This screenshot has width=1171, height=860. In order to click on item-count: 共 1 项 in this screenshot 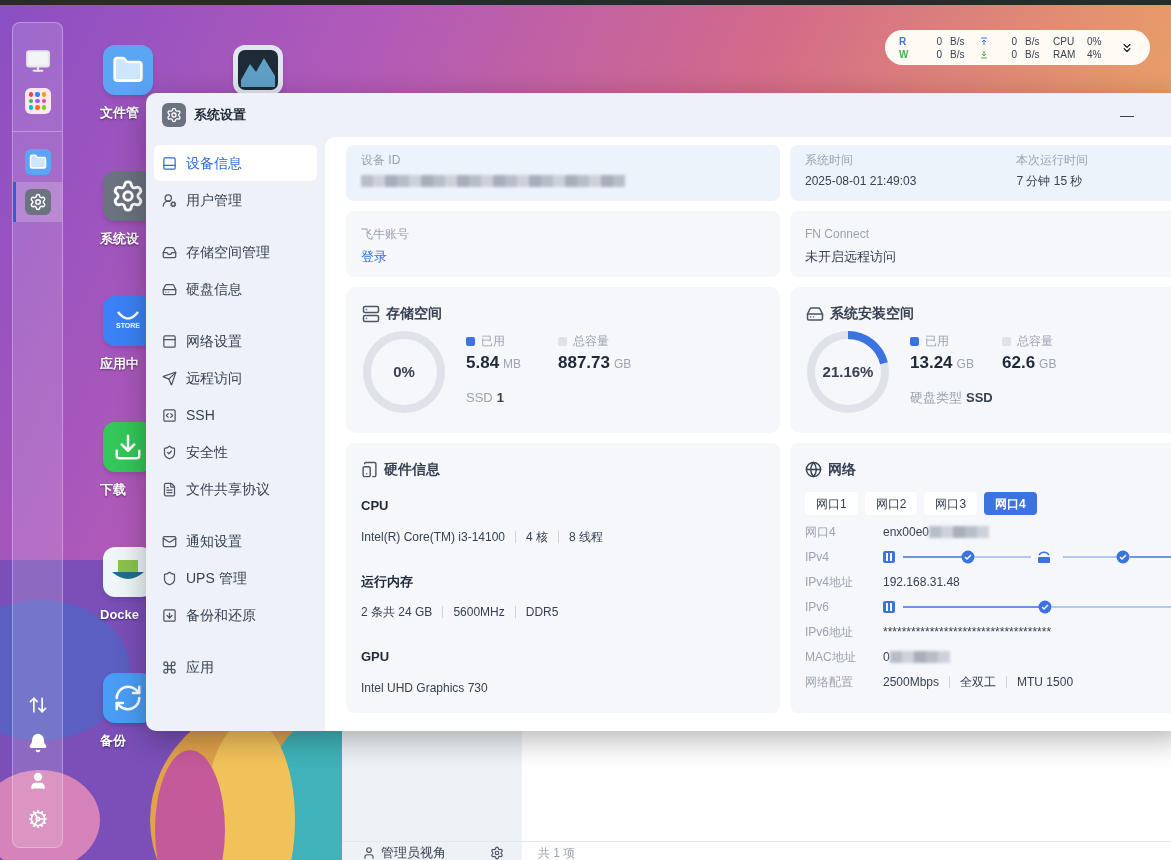, I will do `click(557, 852)`.